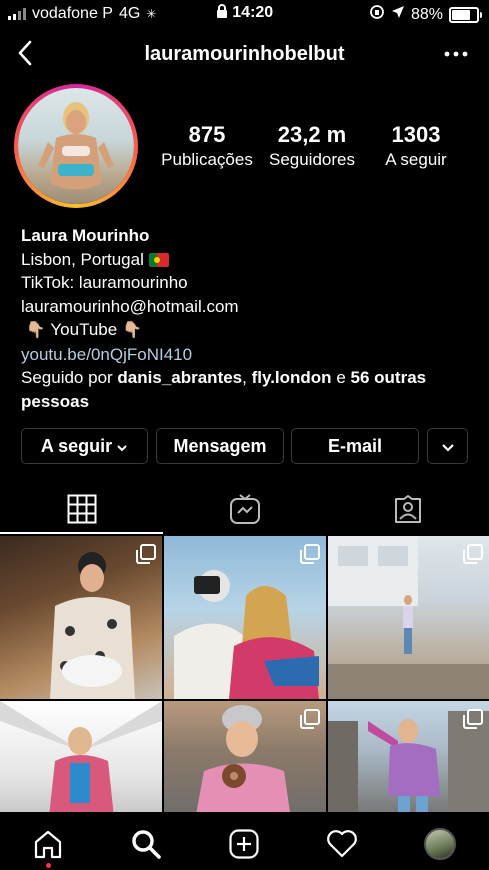  What do you see at coordinates (146, 844) in the screenshot?
I see `search-icon` at bounding box center [146, 844].